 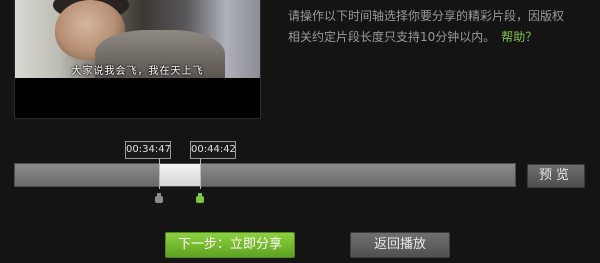 What do you see at coordinates (556, 176) in the screenshot?
I see `preview-button: 预览` at bounding box center [556, 176].